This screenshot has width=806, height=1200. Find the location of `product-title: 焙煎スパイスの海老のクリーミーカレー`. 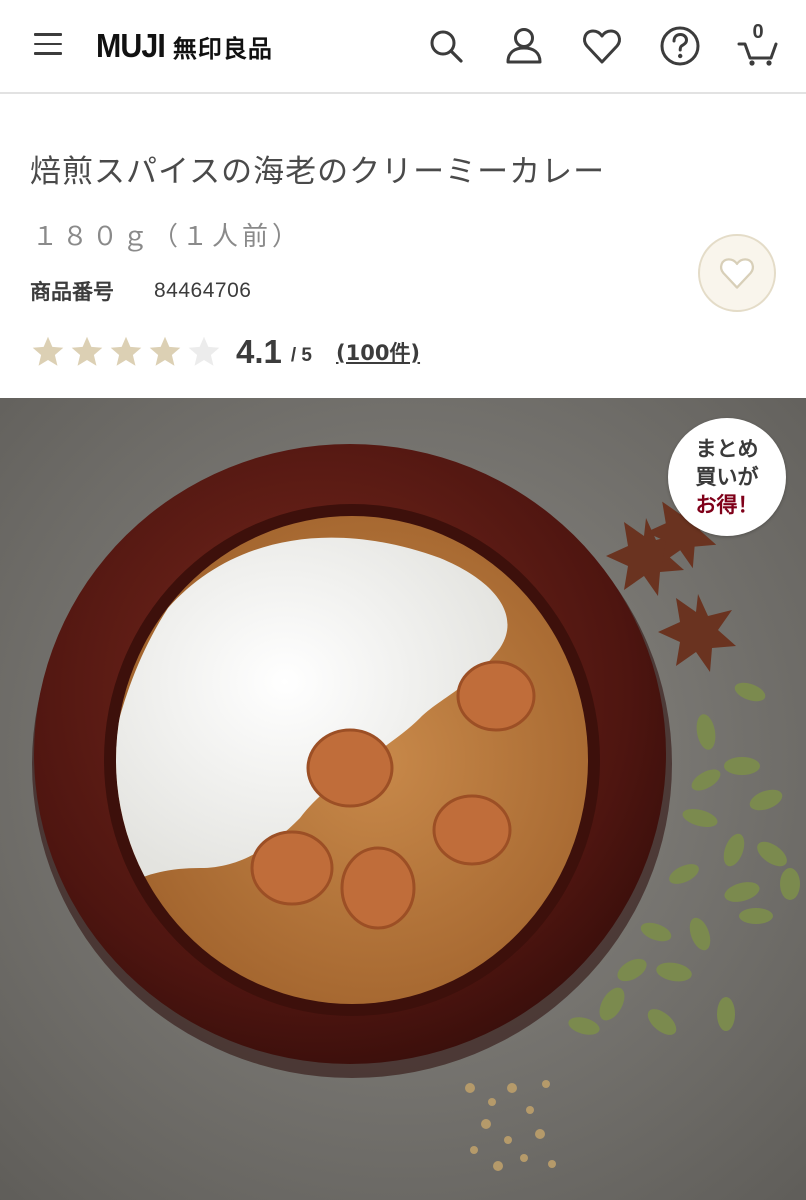

product-title: 焙煎スパイスの海老のクリーミーカレー is located at coordinates (318, 172).